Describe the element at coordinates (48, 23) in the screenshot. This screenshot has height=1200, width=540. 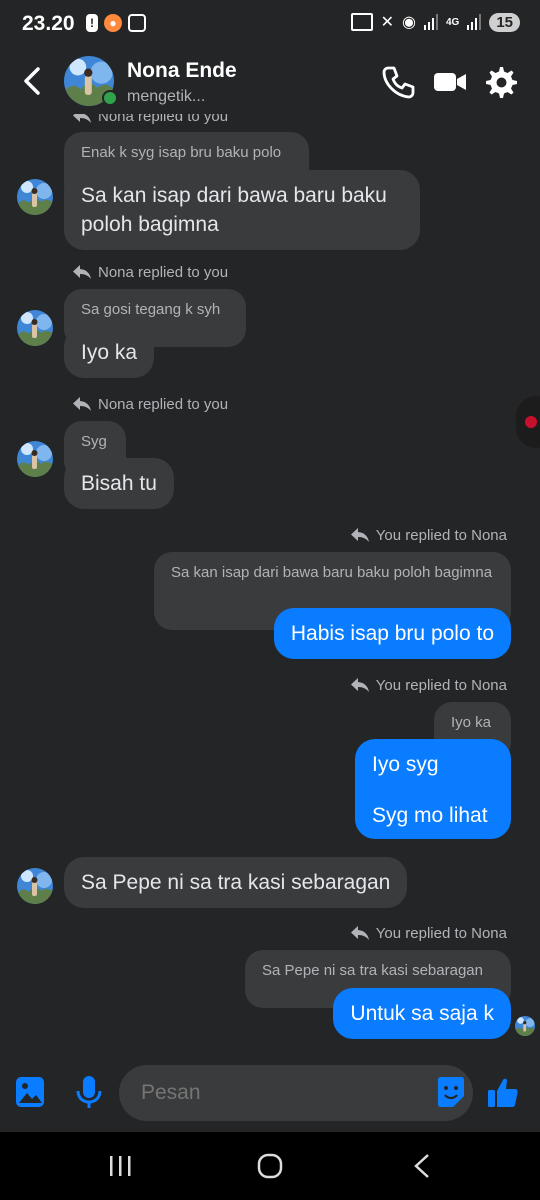
I see `status-time: 23.20` at that location.